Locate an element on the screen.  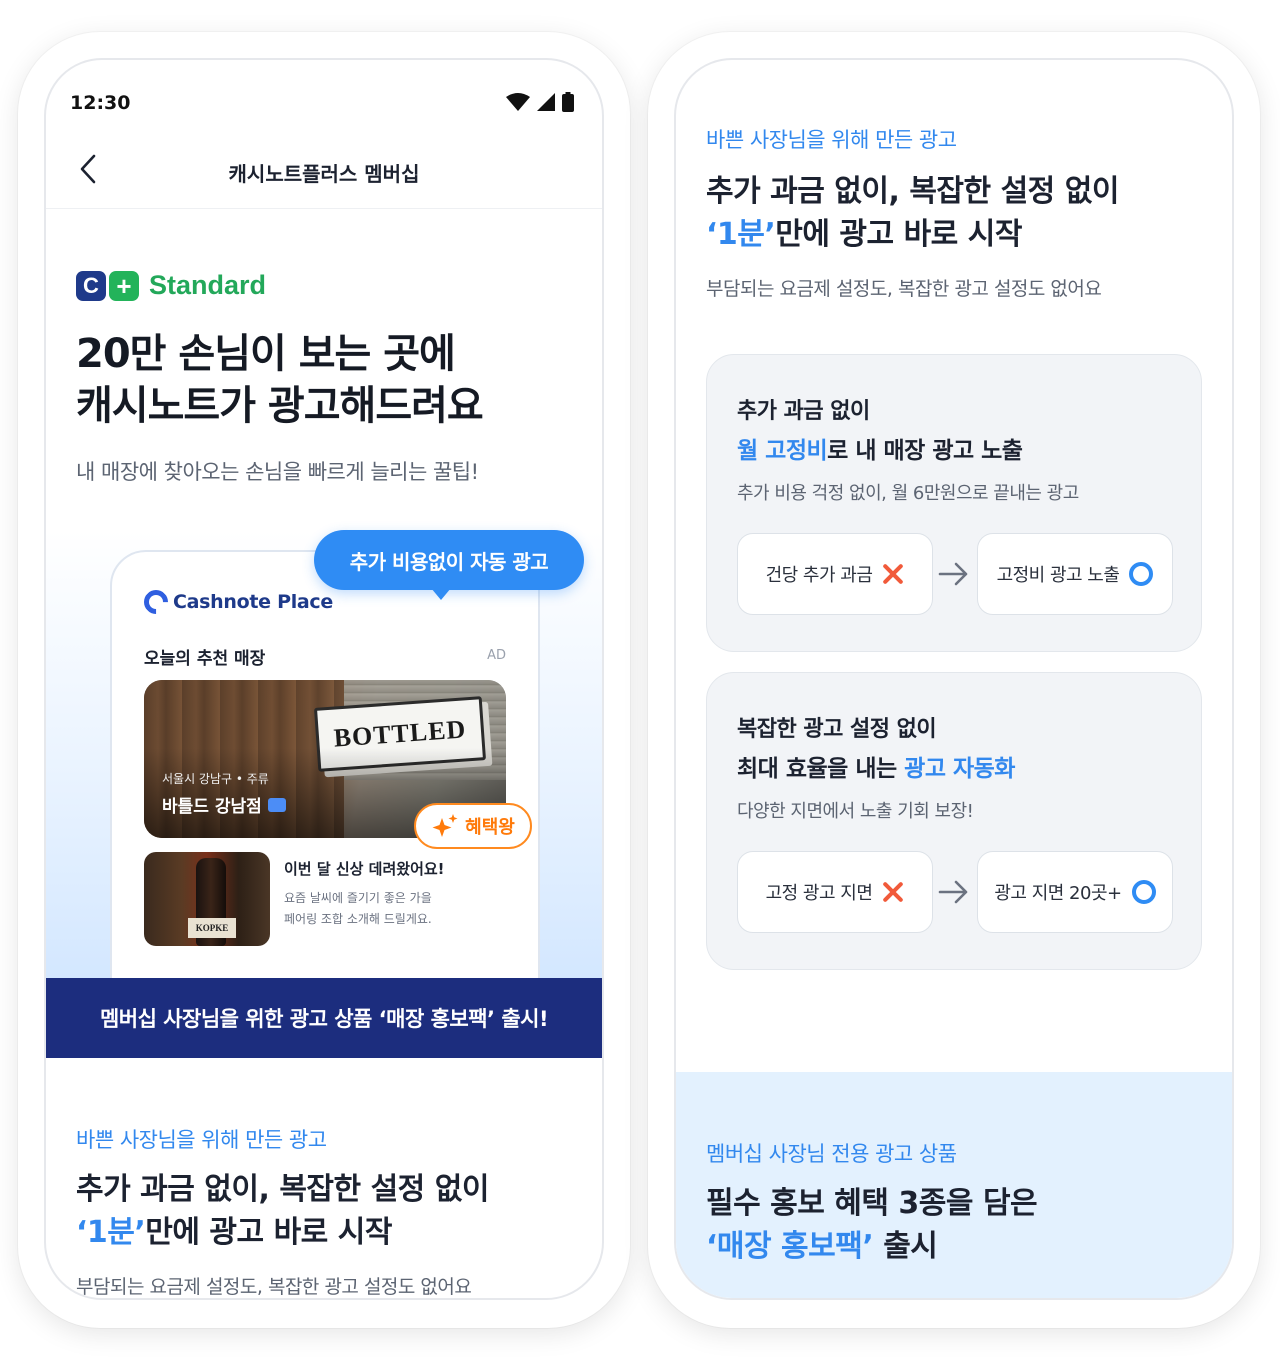
feed-description: 요즘 날씨에 즐기기 좋은 가을 페어링 조합 소개해 드릴게요. is located at coordinates (384, 909).